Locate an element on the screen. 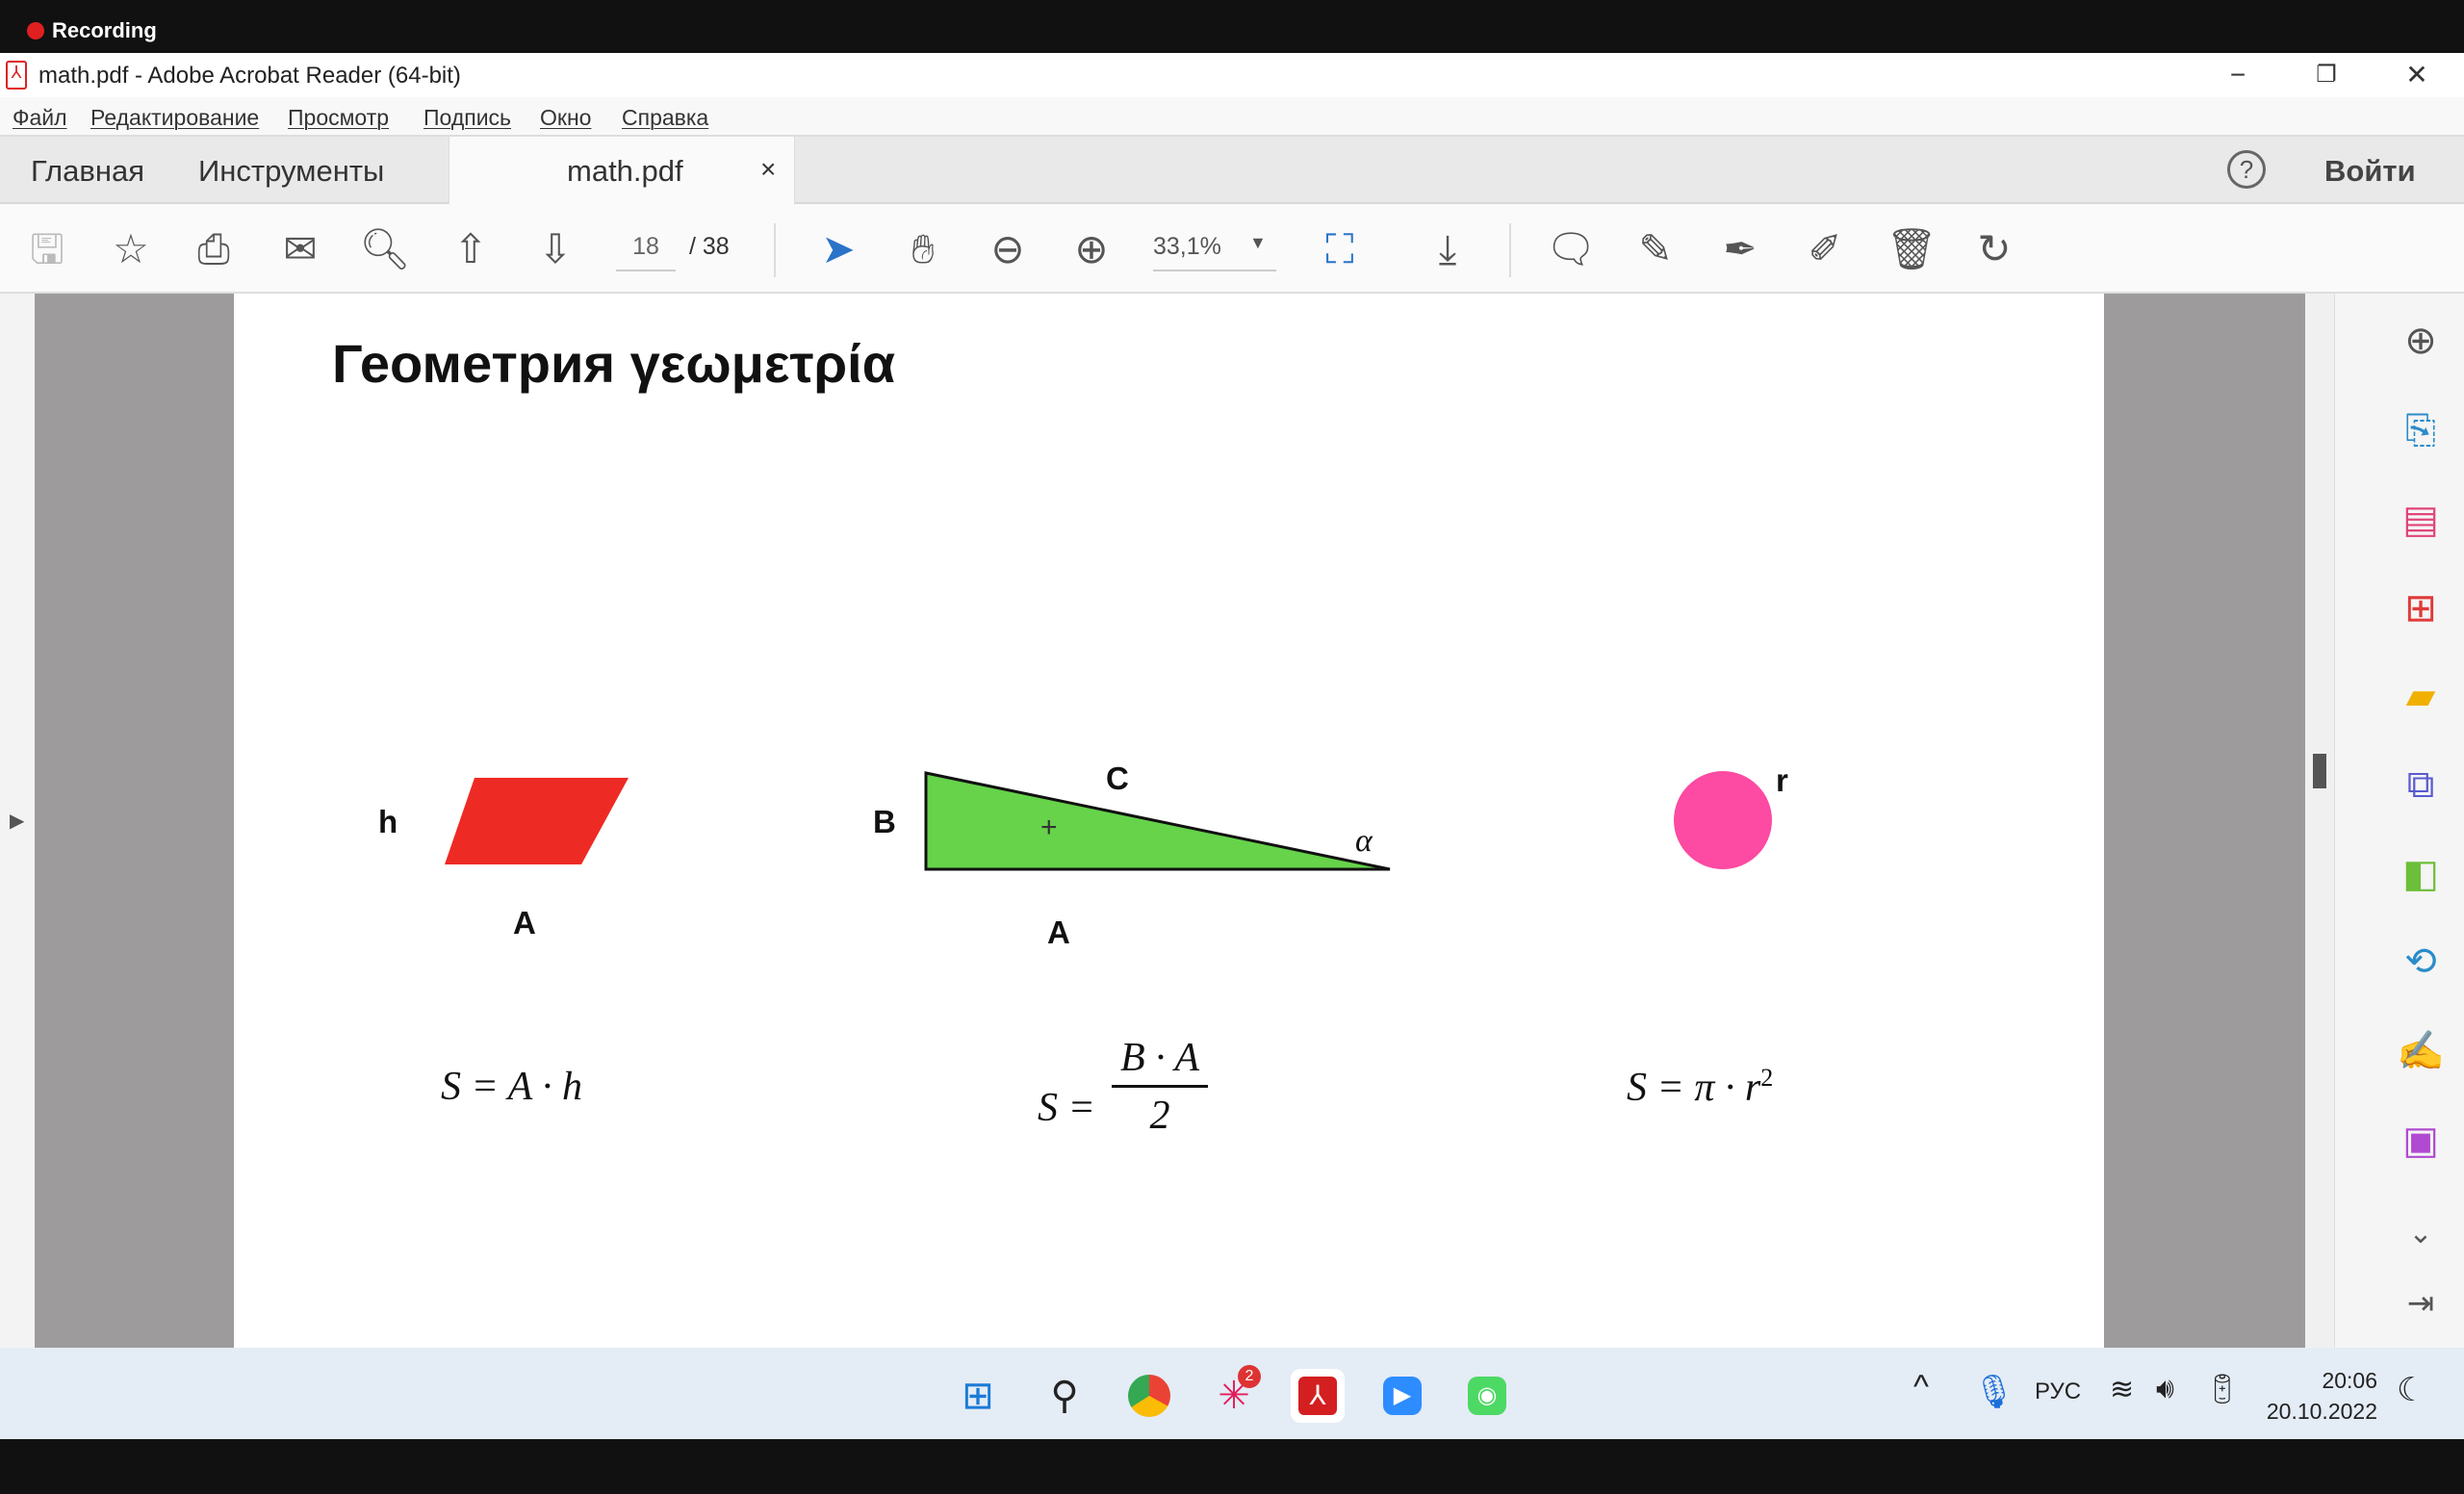  formula-triangle-lhs: S = is located at coordinates (1066, 1108).